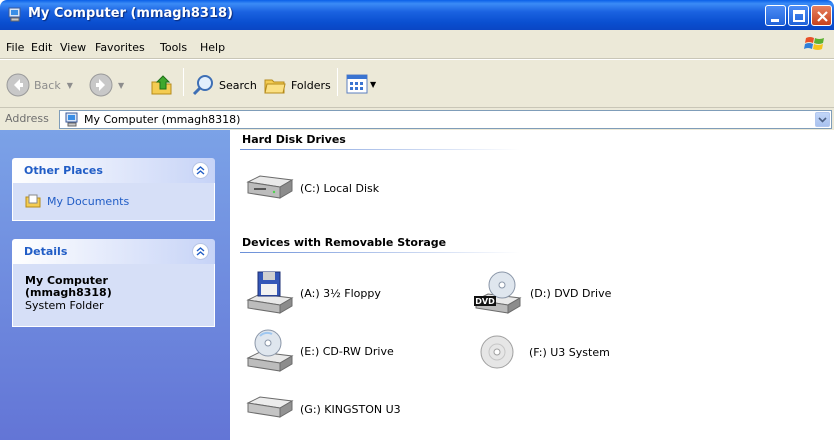  I want to click on menu-edit: Edit, so click(41, 47).